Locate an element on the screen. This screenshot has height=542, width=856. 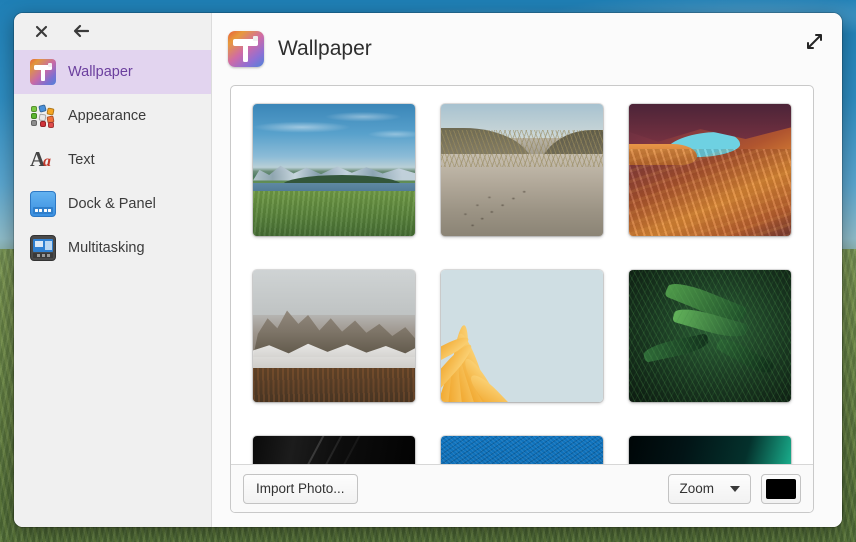
sidebar-item-label: Text is located at coordinates (81, 160).